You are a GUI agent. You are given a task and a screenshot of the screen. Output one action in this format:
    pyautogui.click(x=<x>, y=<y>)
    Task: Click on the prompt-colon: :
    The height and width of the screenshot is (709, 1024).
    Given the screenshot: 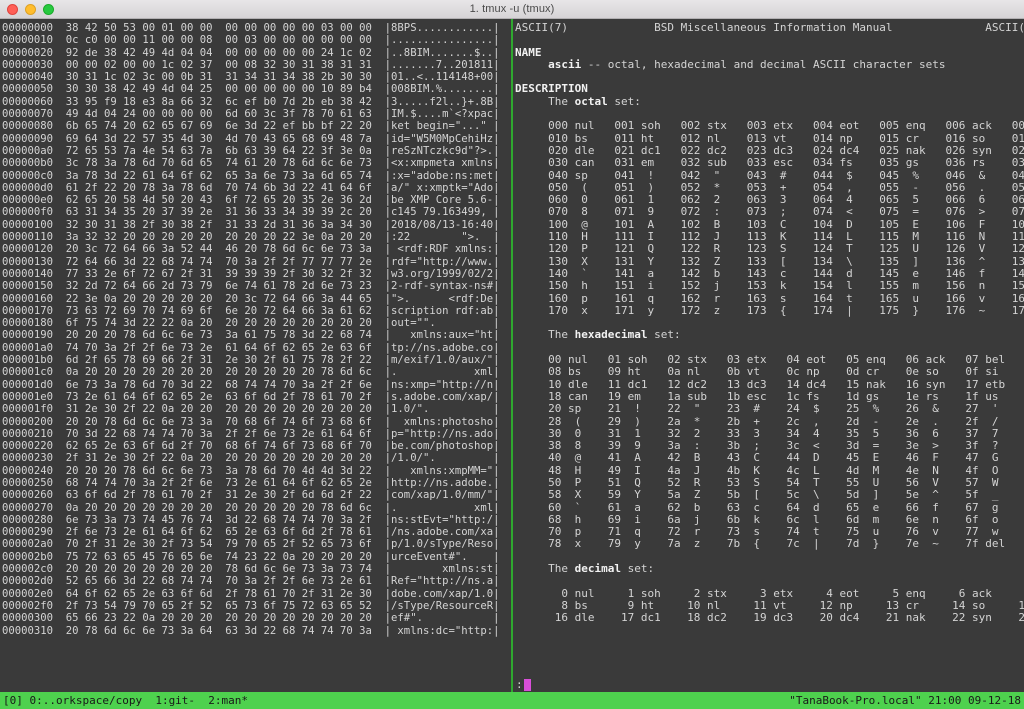 What is the action you would take?
    pyautogui.click(x=519, y=684)
    